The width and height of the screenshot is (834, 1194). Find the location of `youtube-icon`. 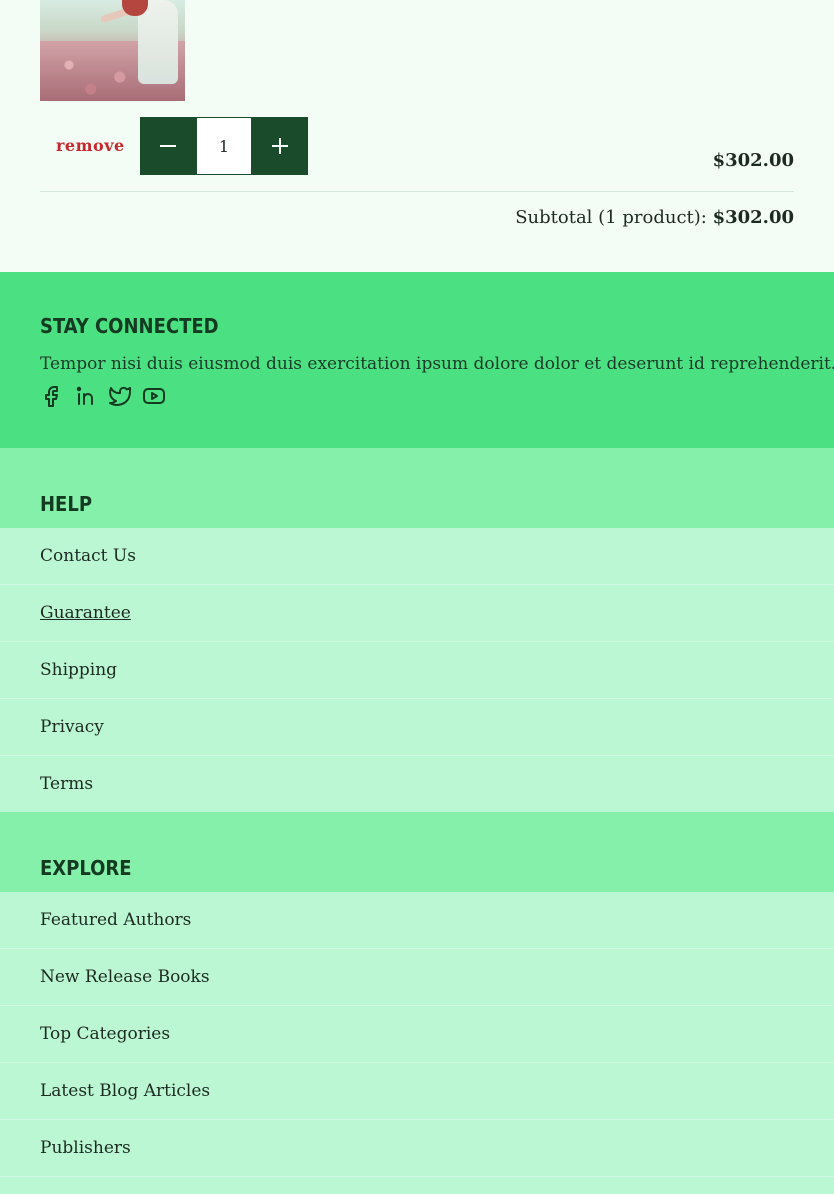

youtube-icon is located at coordinates (154, 396).